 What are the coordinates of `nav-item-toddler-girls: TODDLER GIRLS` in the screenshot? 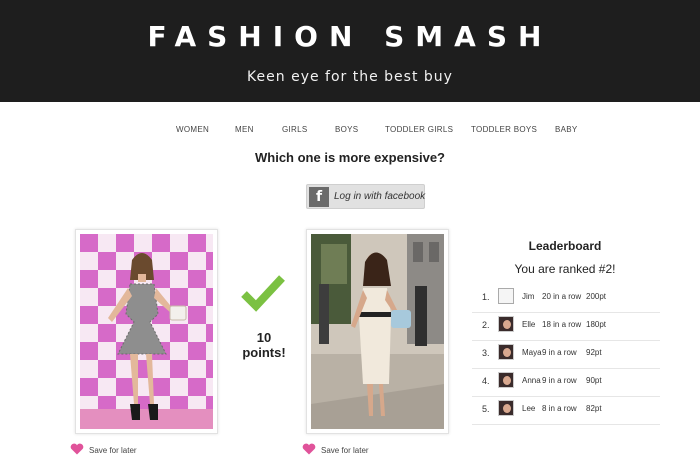 It's located at (419, 129).